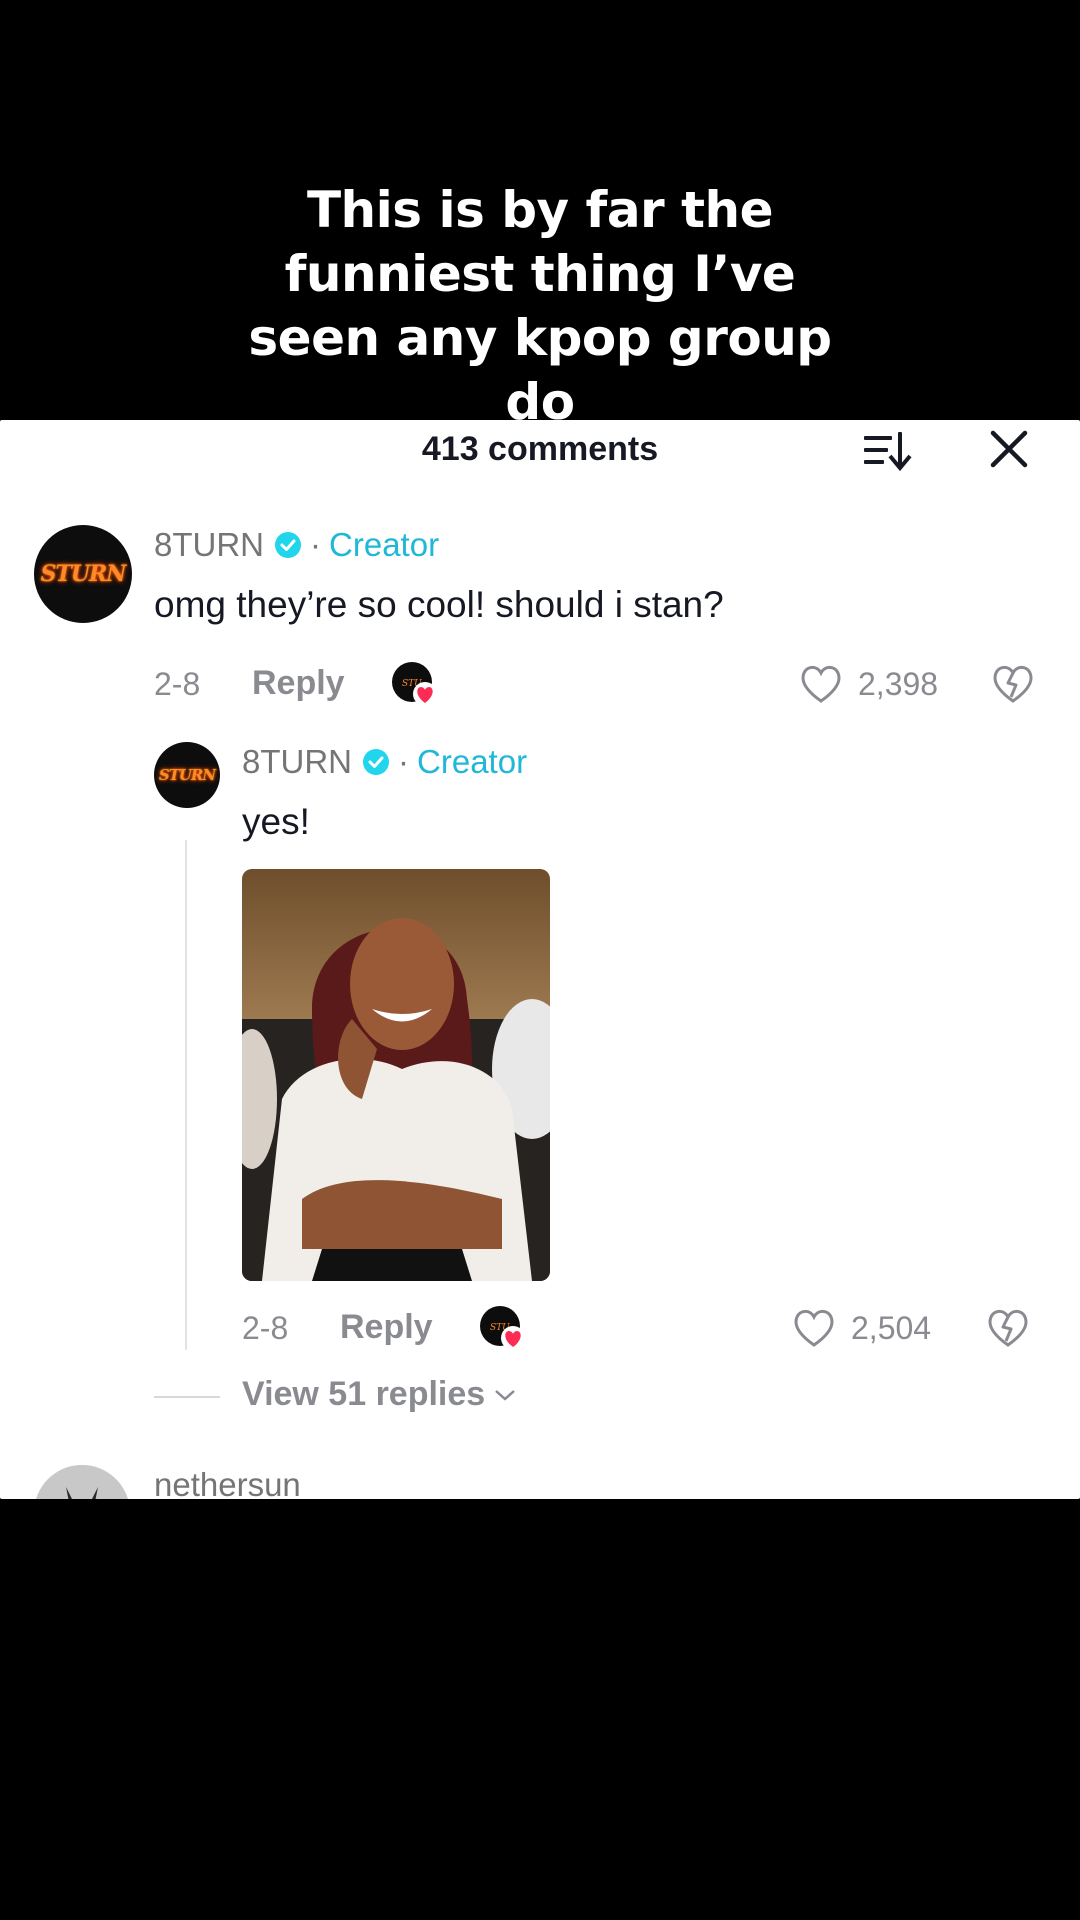  What do you see at coordinates (265, 1328) in the screenshot?
I see `reply-date: 2-8` at bounding box center [265, 1328].